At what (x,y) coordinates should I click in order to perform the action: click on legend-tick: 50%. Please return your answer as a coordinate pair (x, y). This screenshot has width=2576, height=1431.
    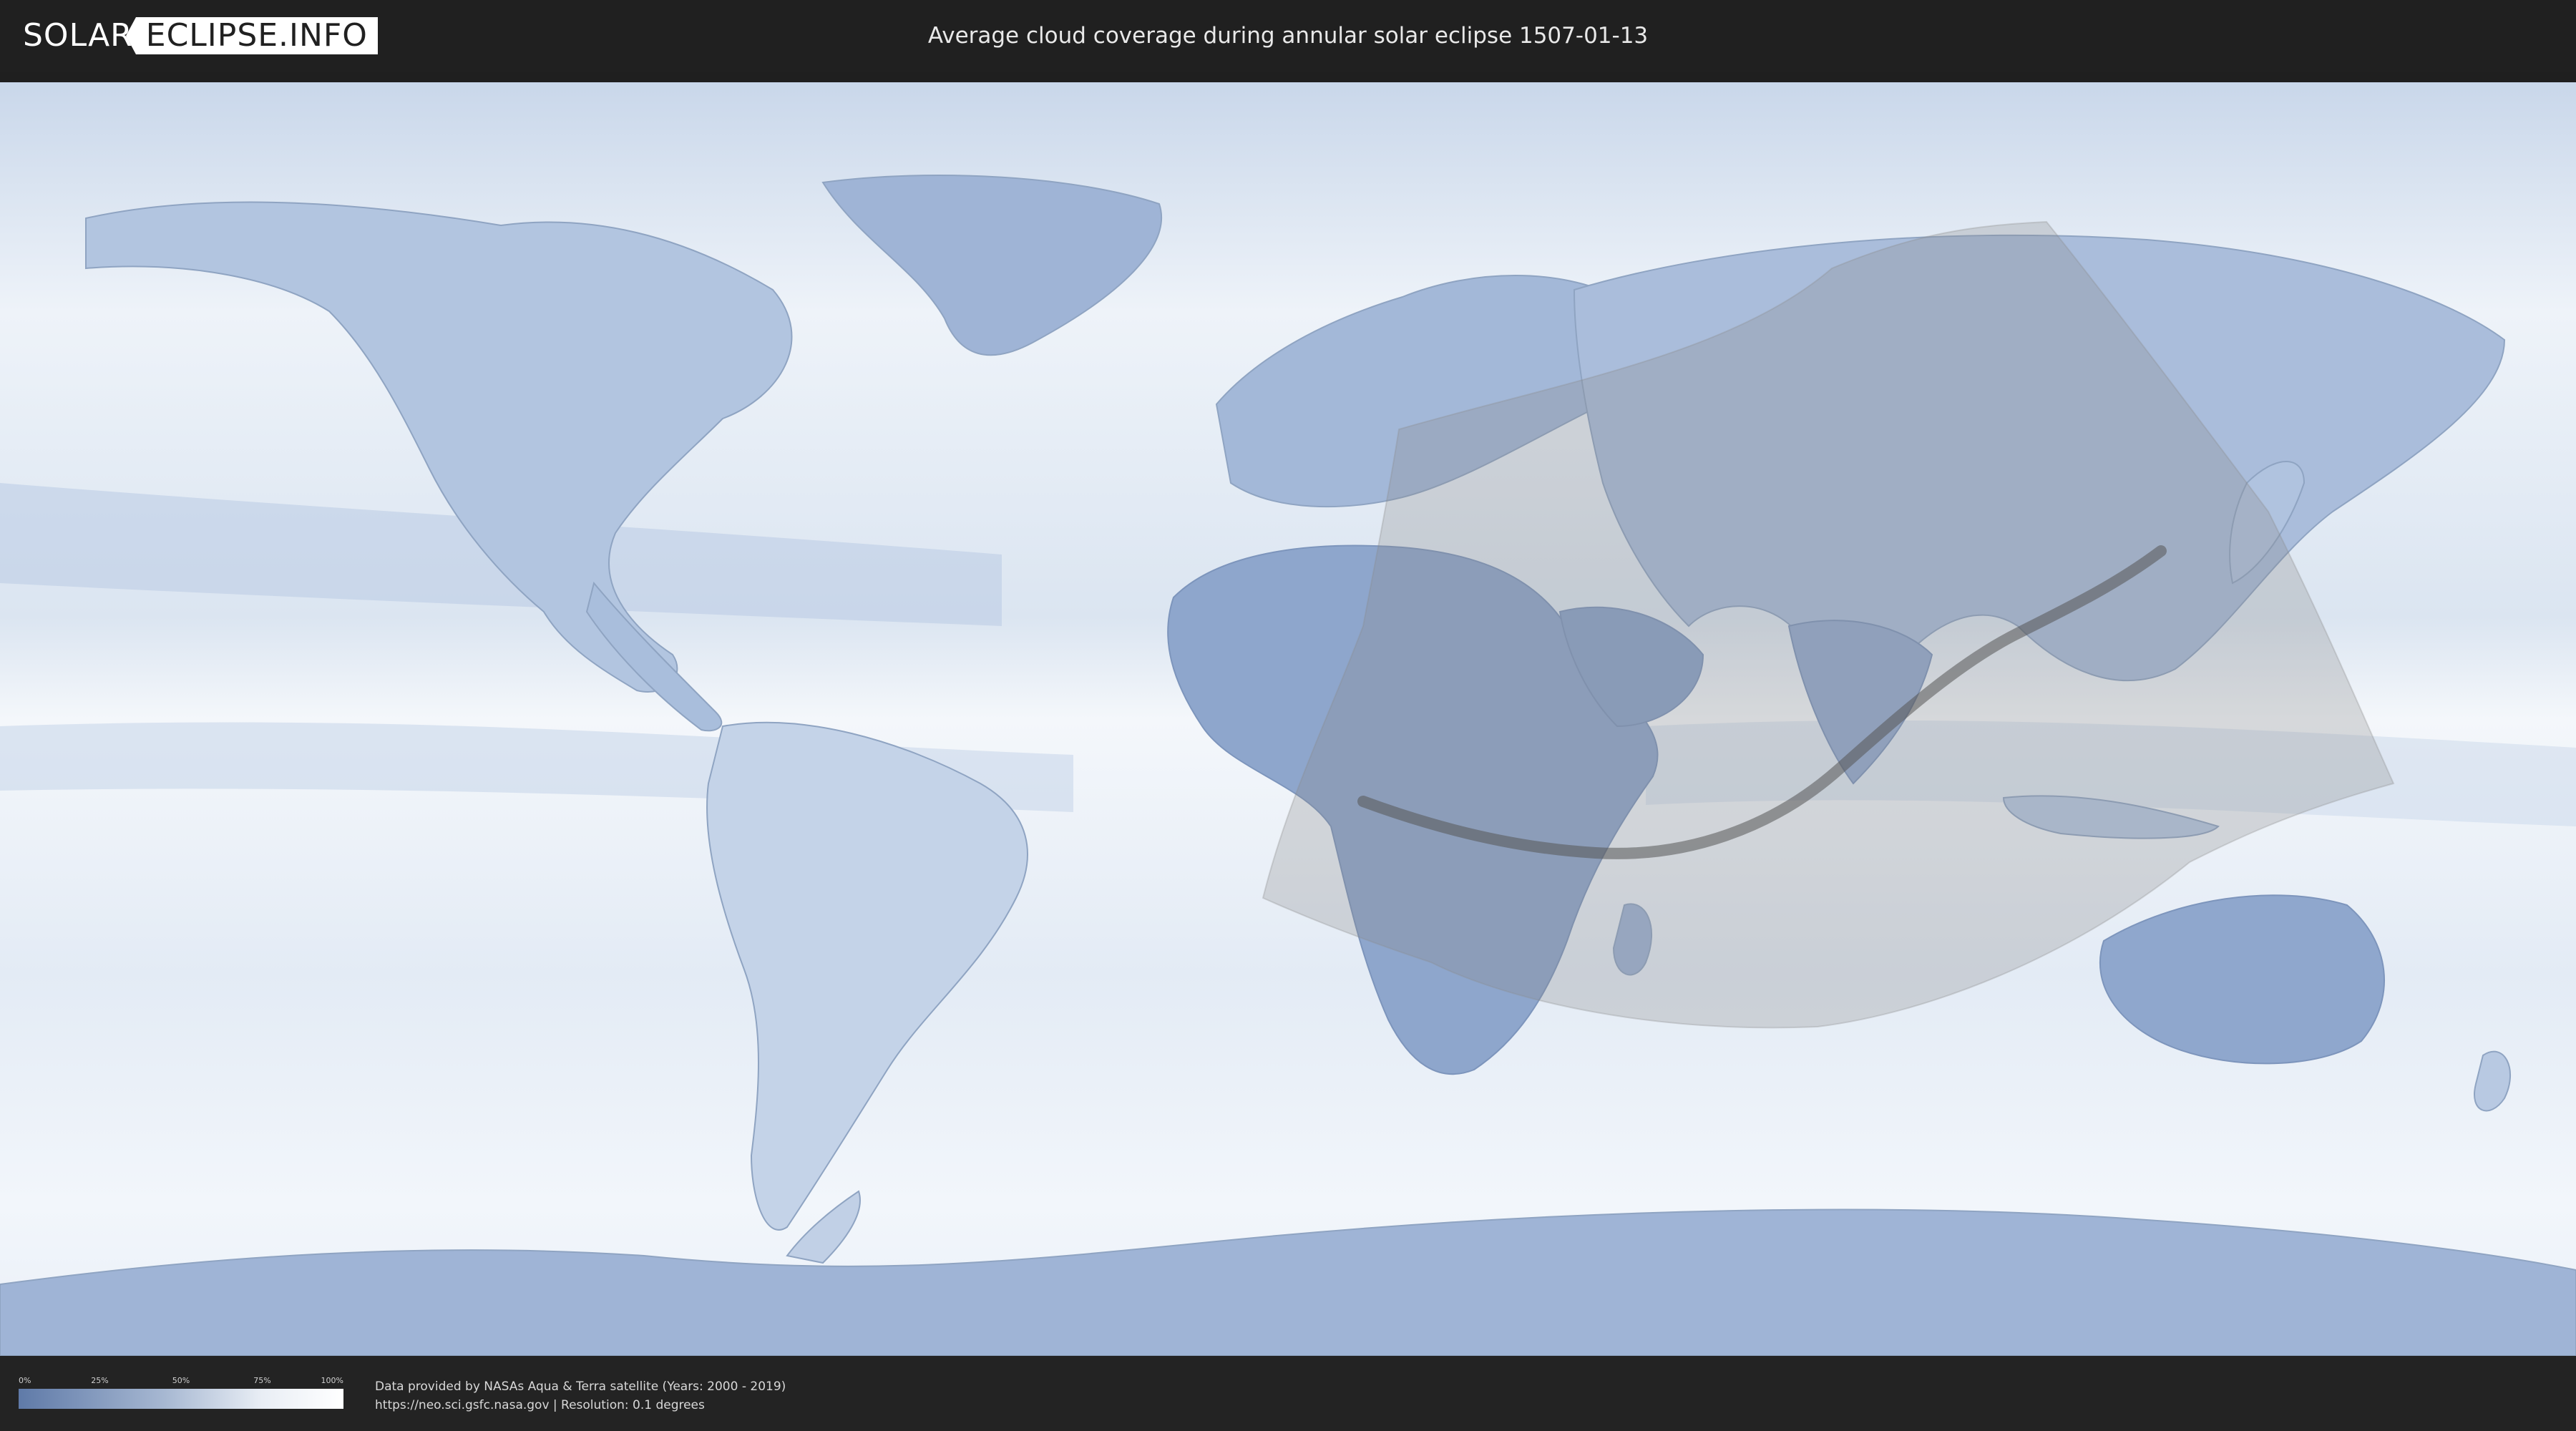
    Looking at the image, I should click on (181, 1380).